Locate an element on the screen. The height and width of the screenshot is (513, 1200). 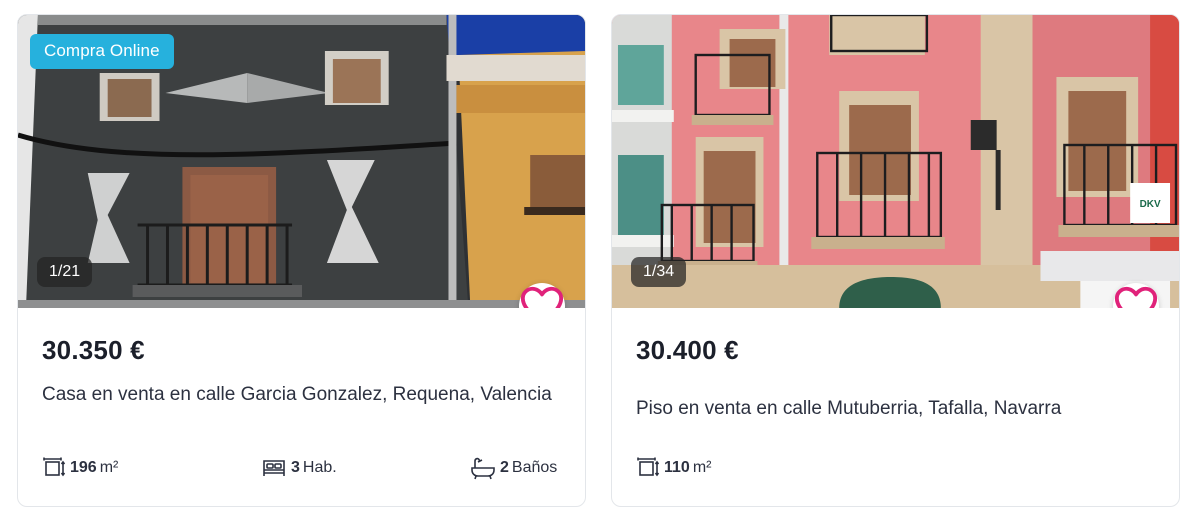
bathtub-icon is located at coordinates (483, 468).